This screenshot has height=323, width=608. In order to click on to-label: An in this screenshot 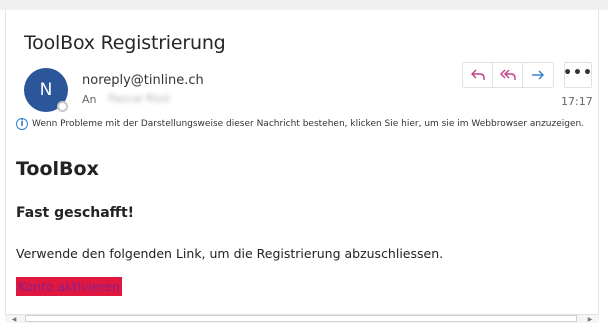, I will do `click(89, 99)`.